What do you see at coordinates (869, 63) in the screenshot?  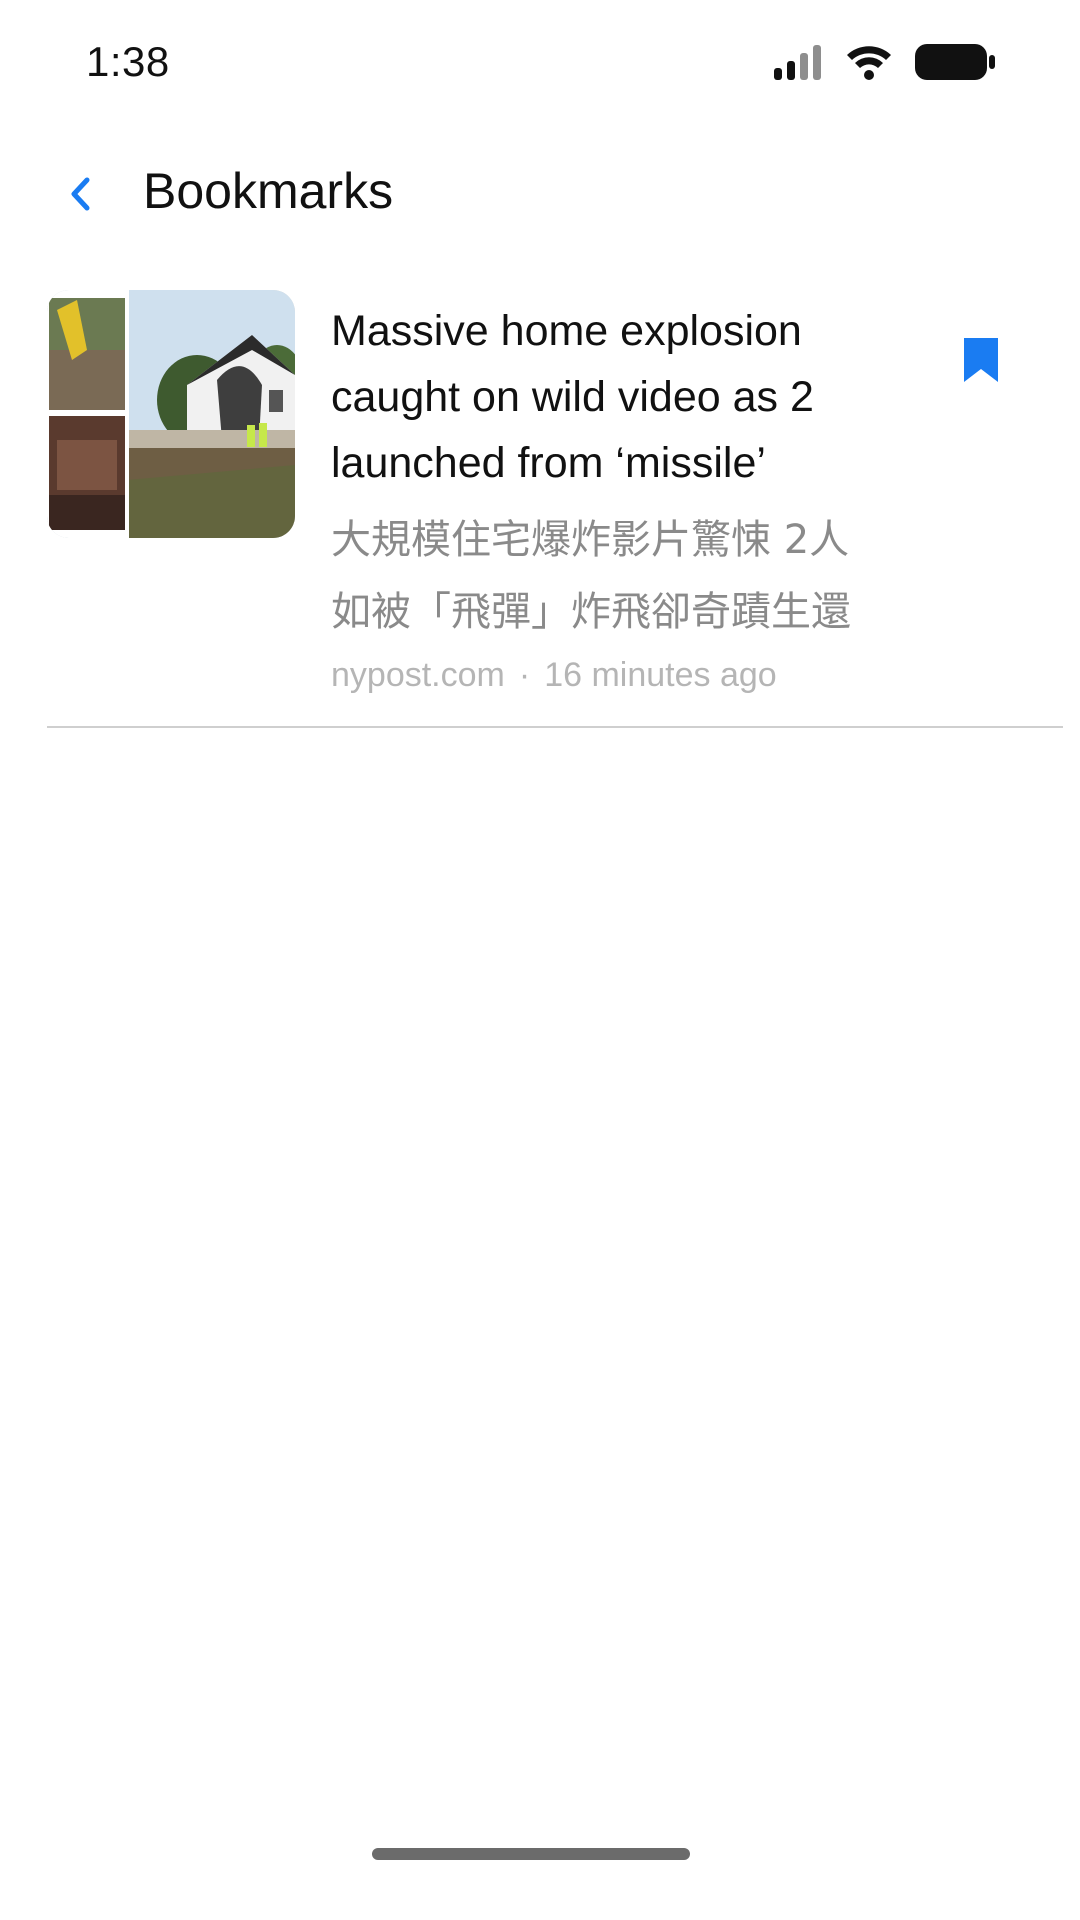 I see `wifi-icon` at bounding box center [869, 63].